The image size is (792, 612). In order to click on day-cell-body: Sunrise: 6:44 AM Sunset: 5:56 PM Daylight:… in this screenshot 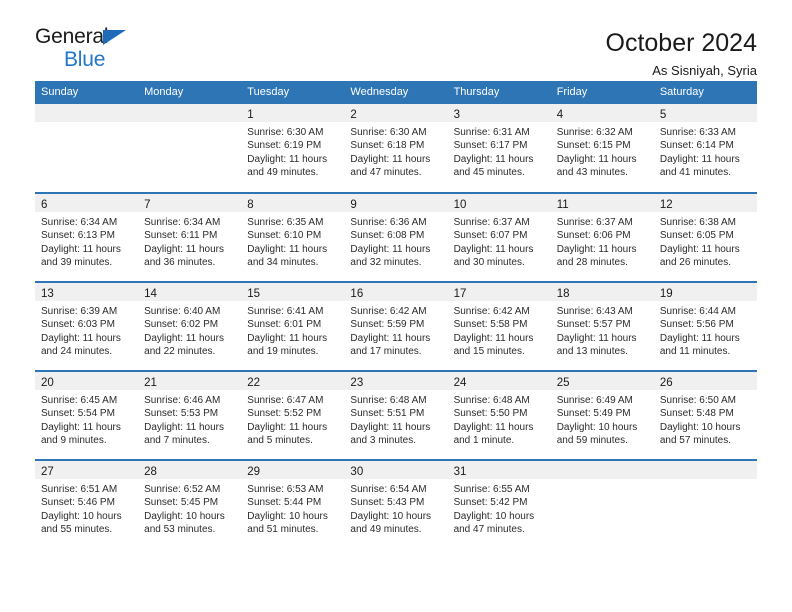, I will do `click(705, 330)`.